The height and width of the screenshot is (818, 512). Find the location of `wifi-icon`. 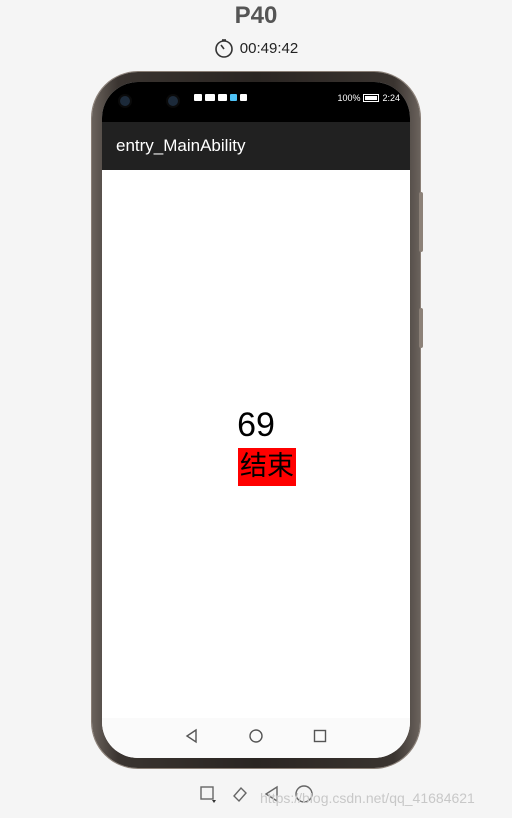

wifi-icon is located at coordinates (222, 97).